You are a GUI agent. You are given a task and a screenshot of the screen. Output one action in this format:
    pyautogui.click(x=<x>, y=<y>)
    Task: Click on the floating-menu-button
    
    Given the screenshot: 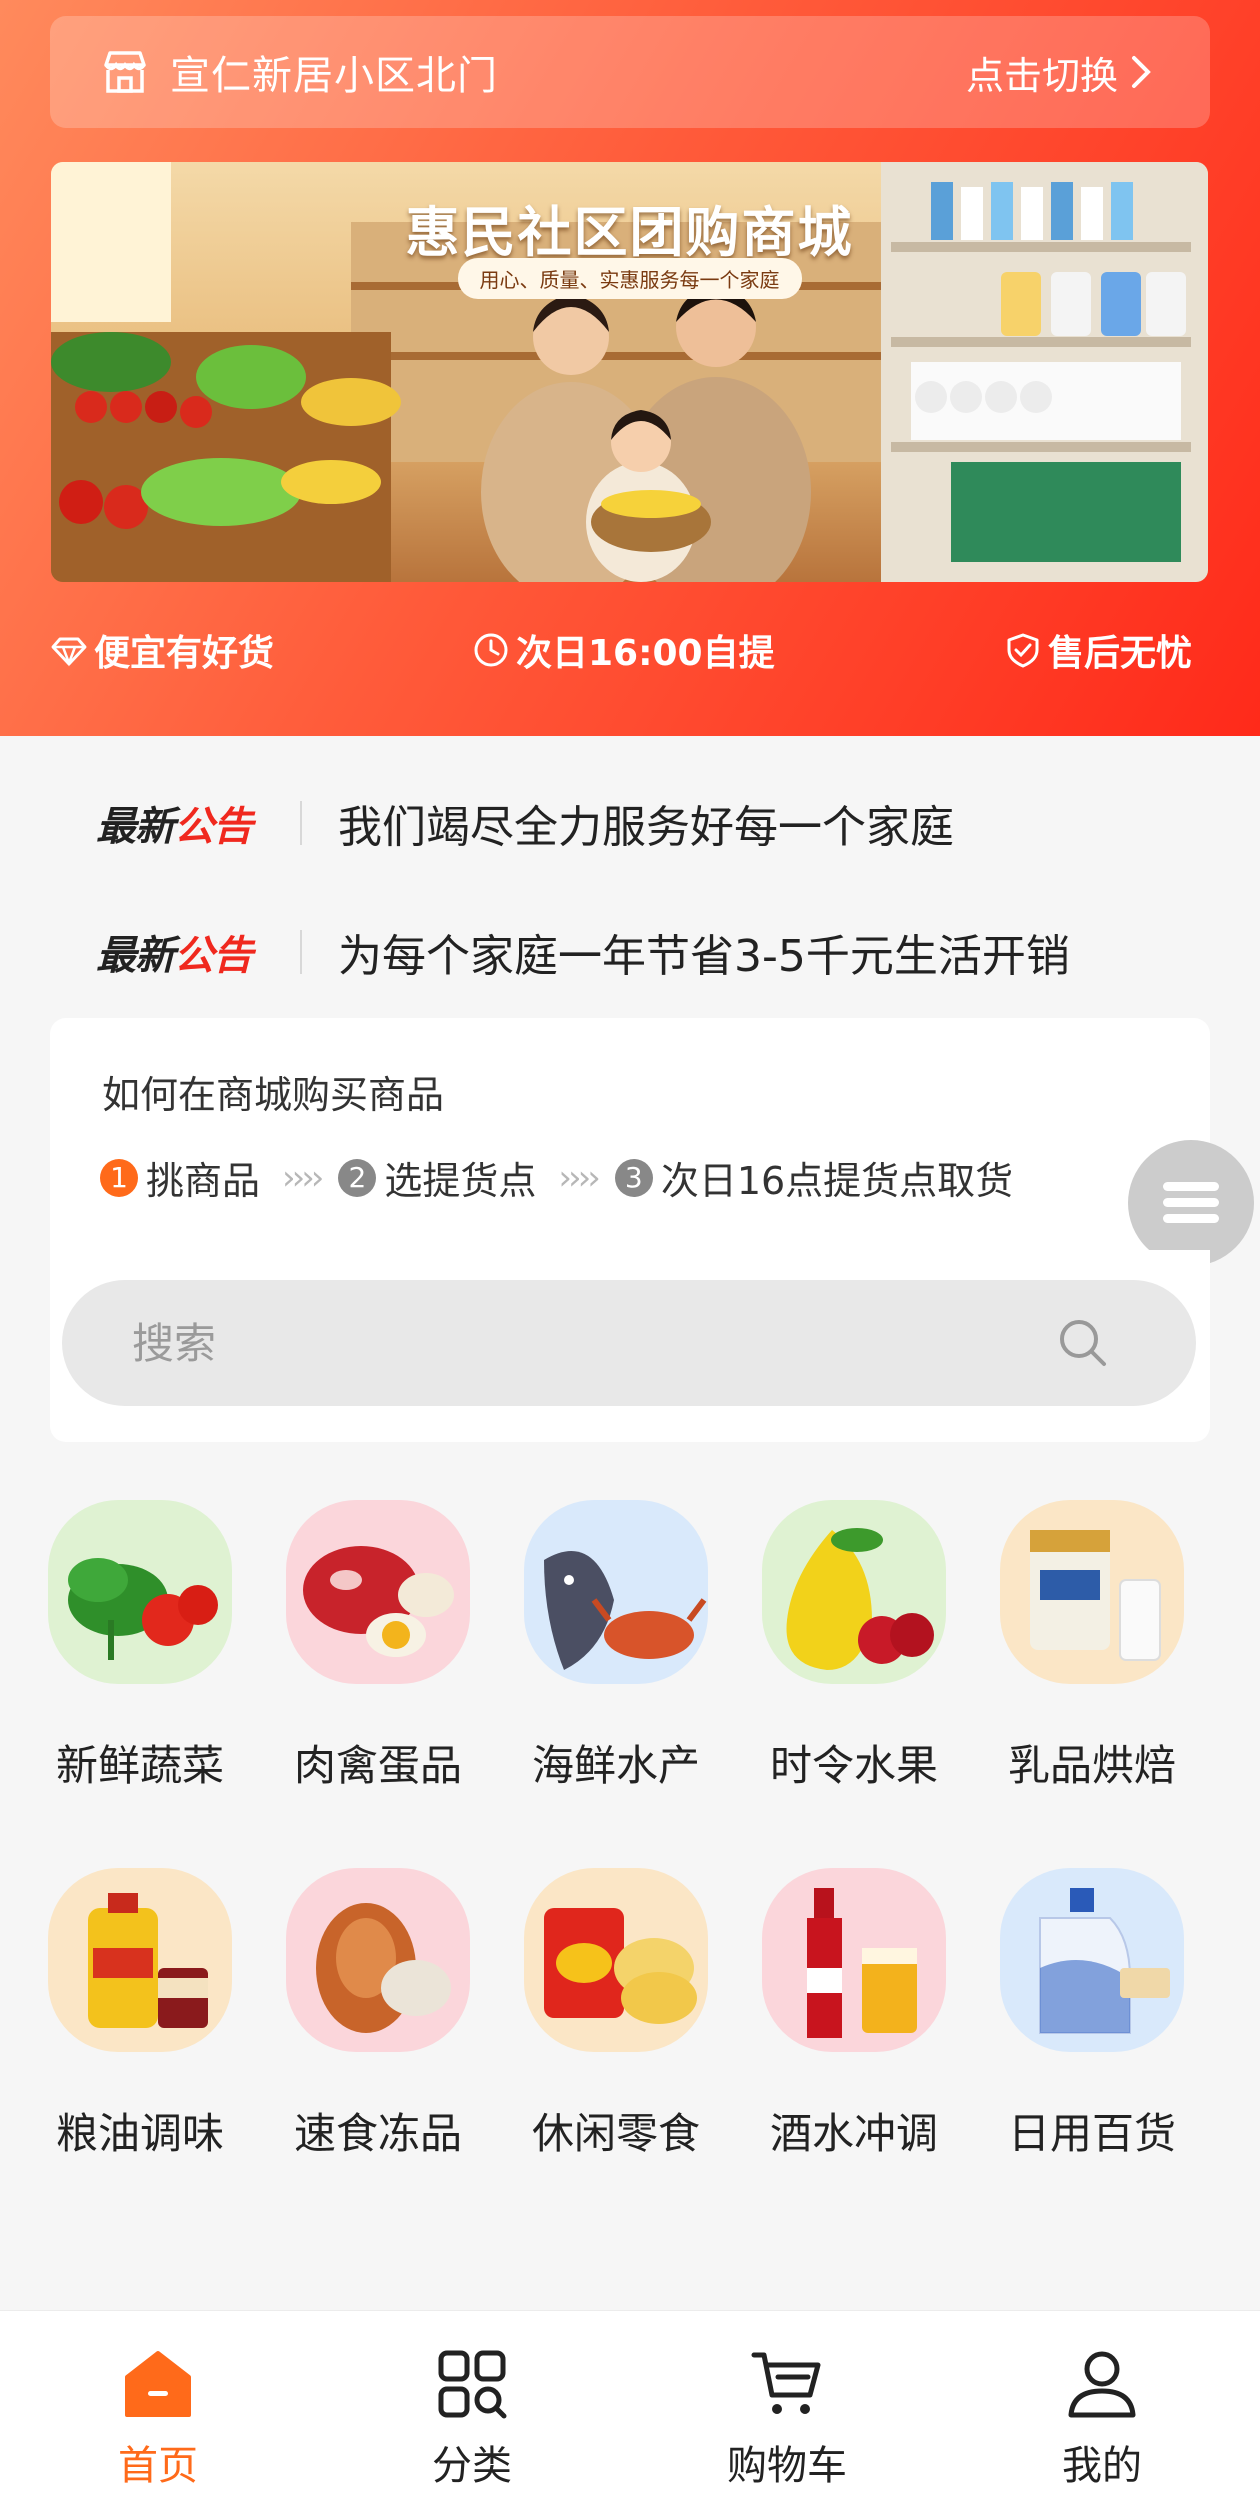 What is the action you would take?
    pyautogui.click(x=1191, y=1203)
    